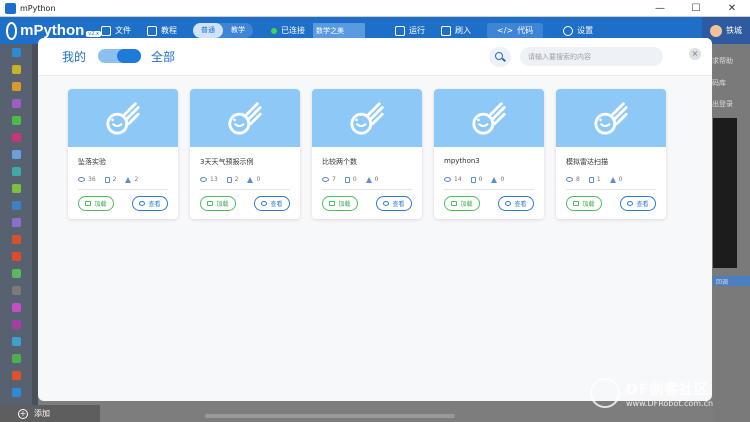  What do you see at coordinates (119, 56) in the screenshot?
I see `scope-toggle` at bounding box center [119, 56].